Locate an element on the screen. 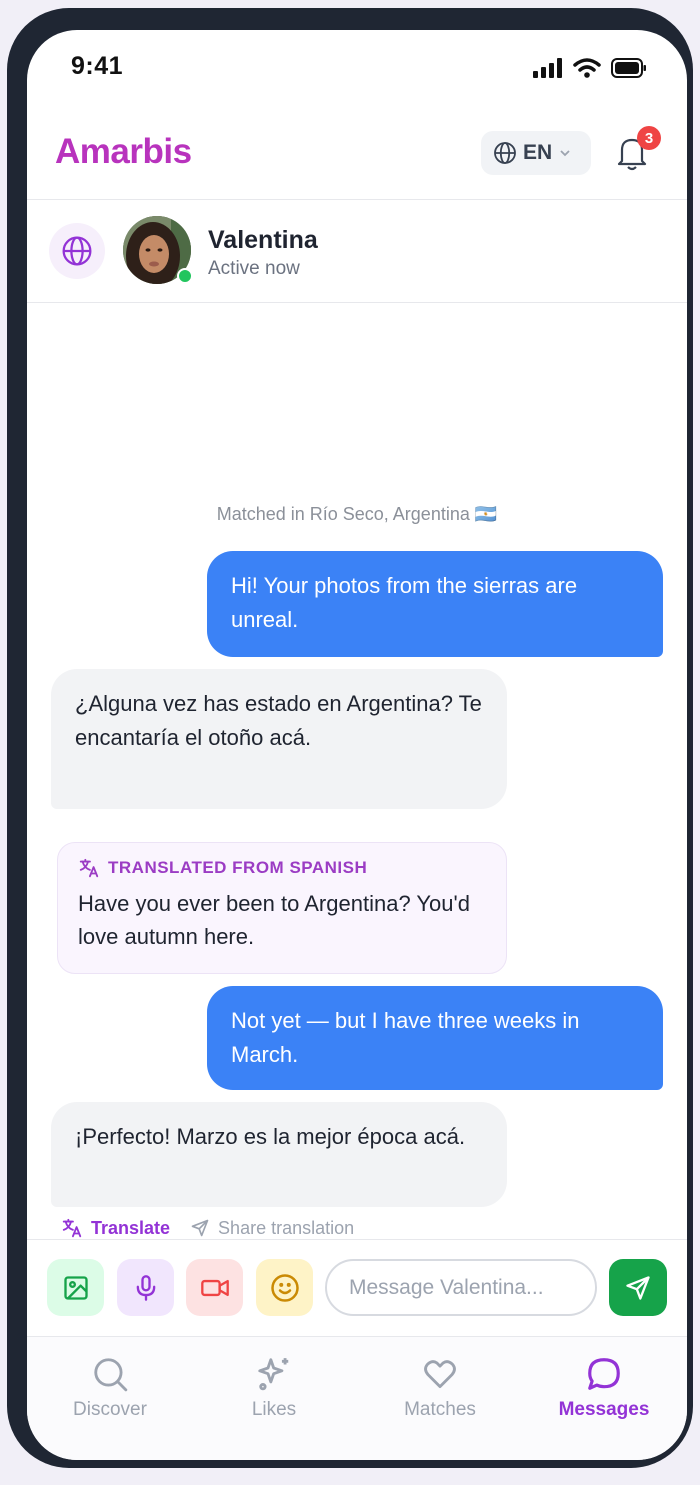 Image resolution: width=700 pixels, height=1485 pixels. contact-status: Active now is located at coordinates (254, 268).